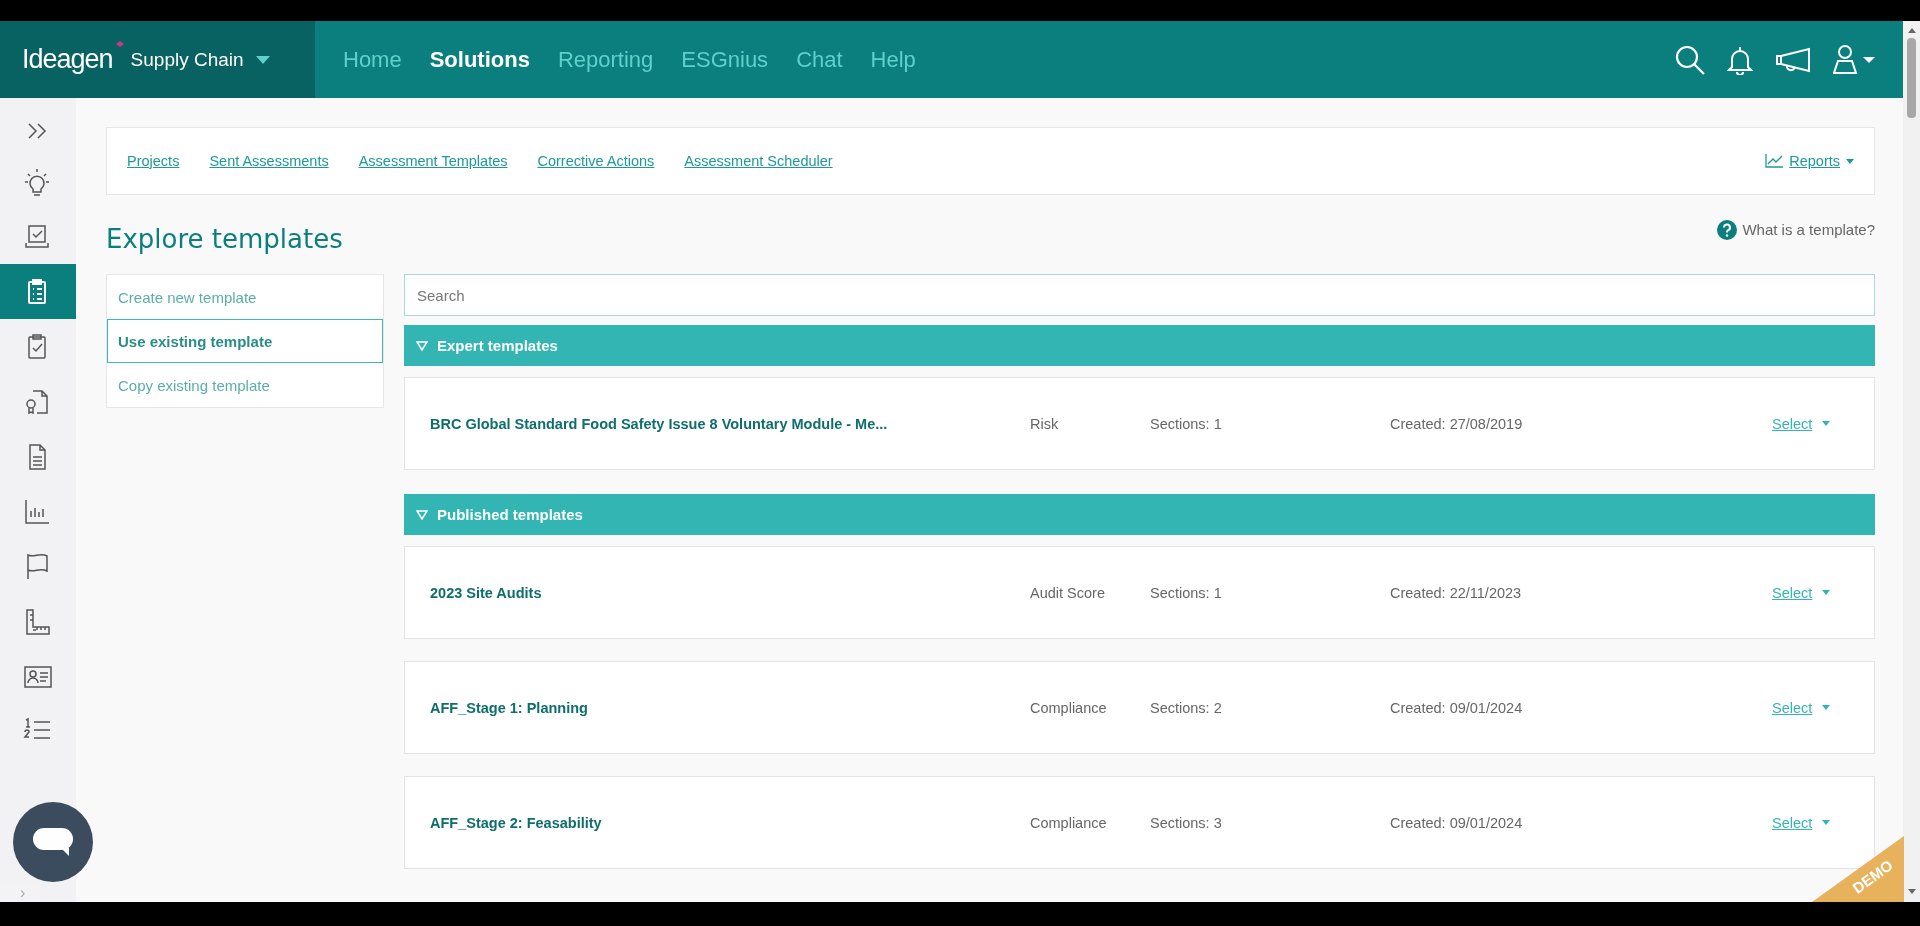  Describe the element at coordinates (605, 59) in the screenshot. I see `nav-tab: Reporting` at that location.